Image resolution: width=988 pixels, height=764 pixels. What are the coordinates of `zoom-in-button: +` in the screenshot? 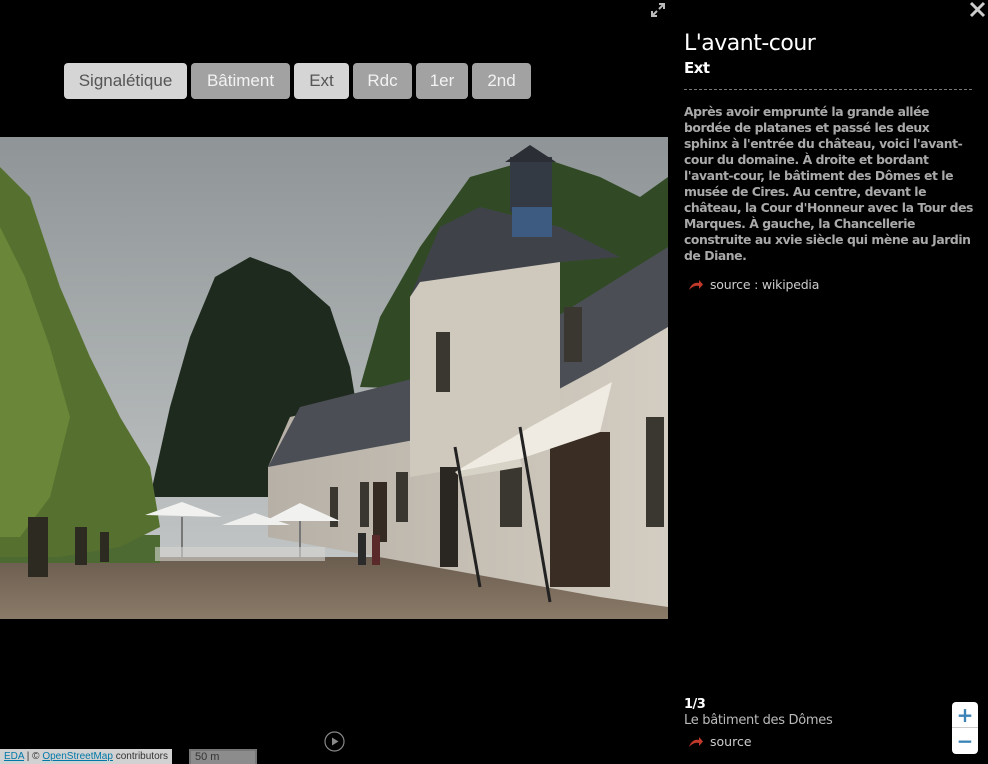 It's located at (965, 715).